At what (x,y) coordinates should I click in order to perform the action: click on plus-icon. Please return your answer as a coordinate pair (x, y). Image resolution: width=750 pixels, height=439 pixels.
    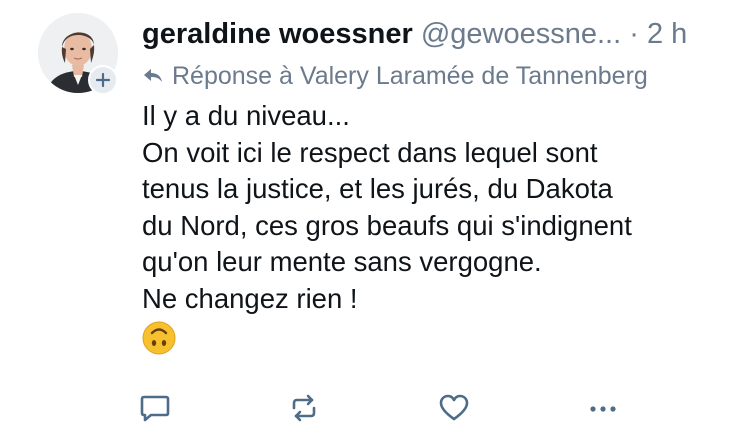
    Looking at the image, I should click on (103, 80).